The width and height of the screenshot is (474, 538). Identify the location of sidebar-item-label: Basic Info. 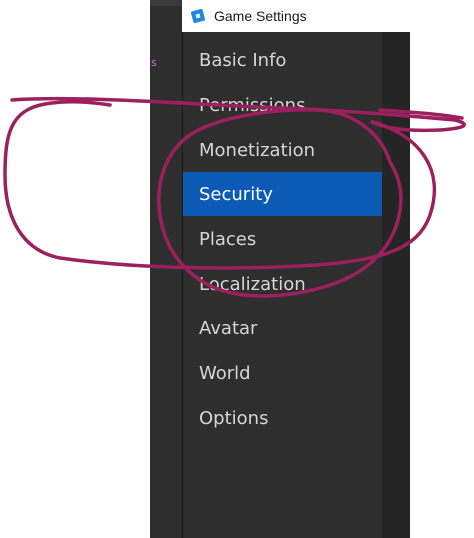
(243, 60).